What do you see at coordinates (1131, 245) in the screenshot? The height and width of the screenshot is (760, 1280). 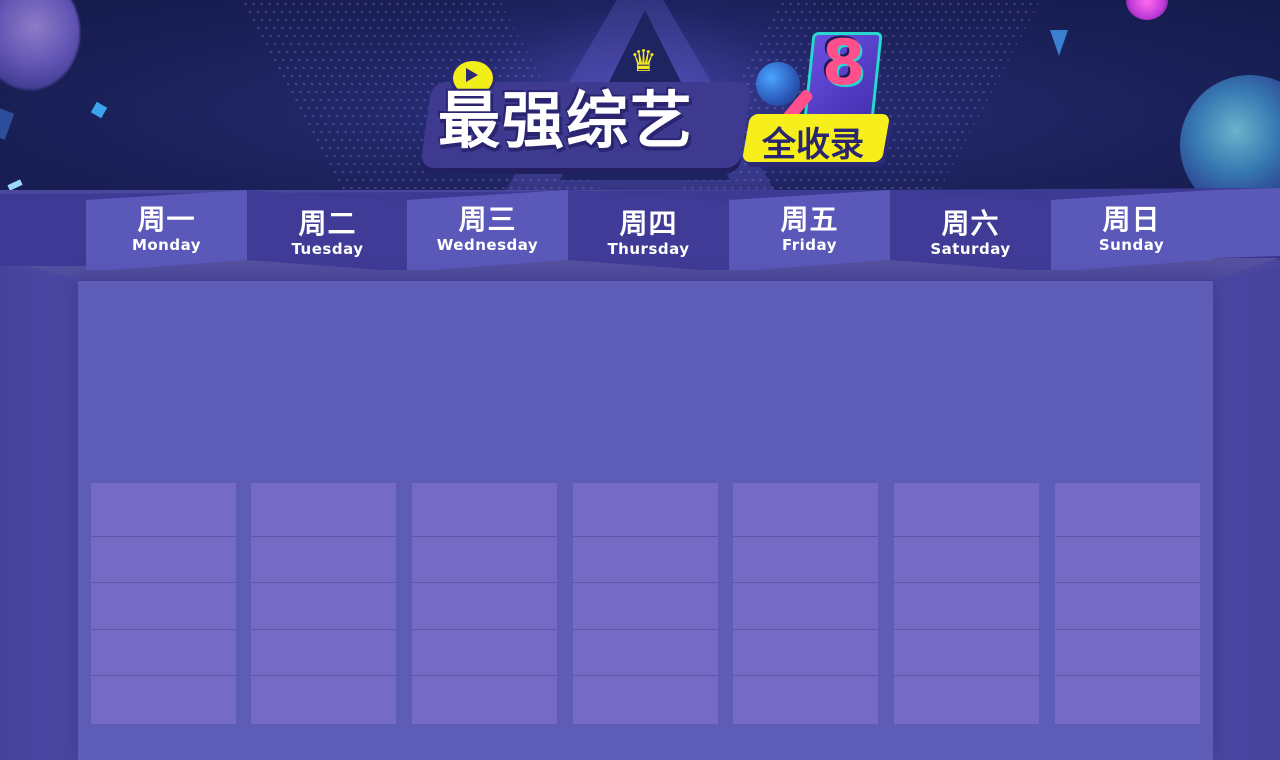 I see `tab-label-en: Sunday` at bounding box center [1131, 245].